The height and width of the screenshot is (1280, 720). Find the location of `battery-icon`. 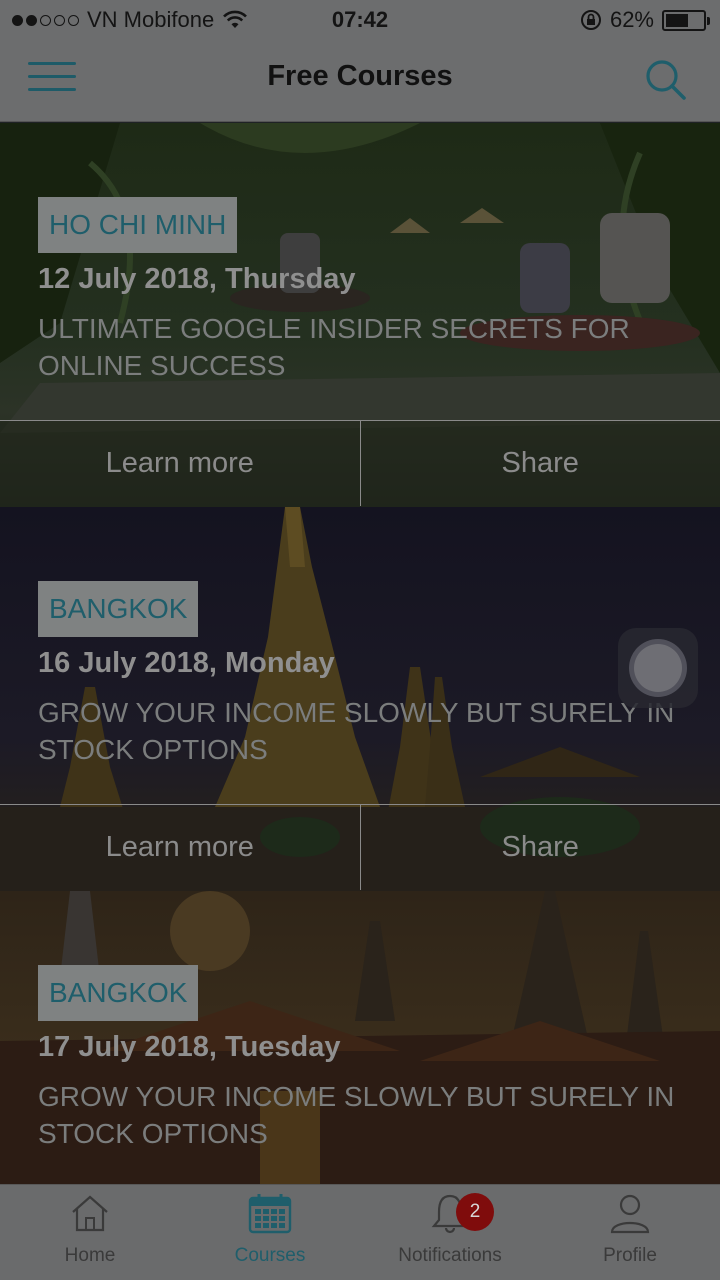

battery-icon is located at coordinates (686, 20).